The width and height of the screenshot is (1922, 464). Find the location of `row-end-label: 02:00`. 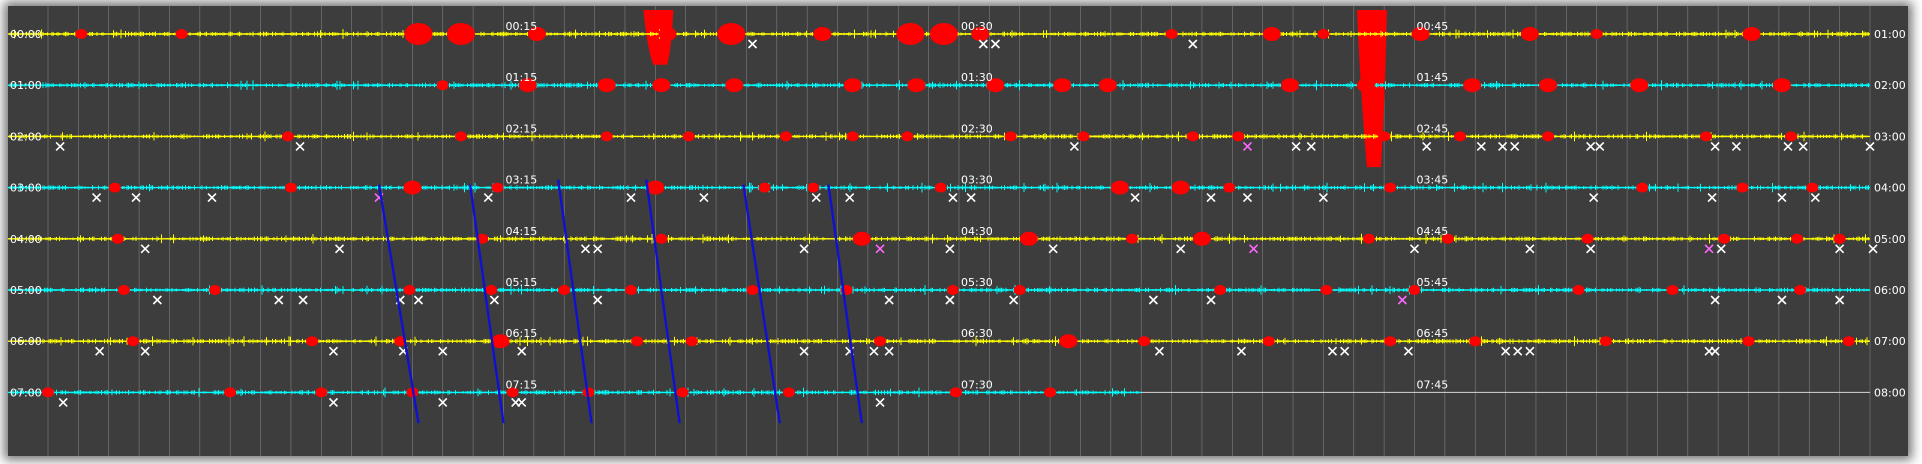

row-end-label: 02:00 is located at coordinates (1890, 85).